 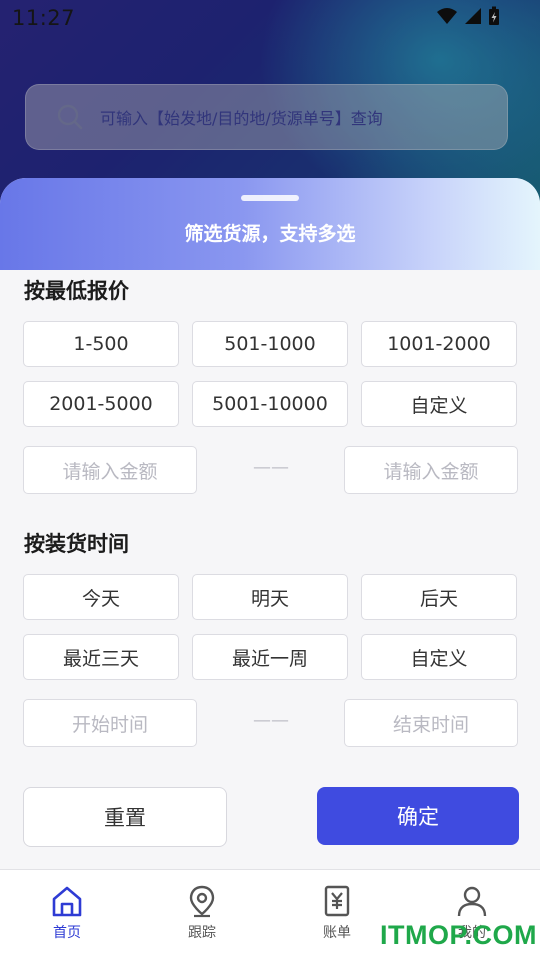 I want to click on price-option-custom: 自定义, so click(x=439, y=404).